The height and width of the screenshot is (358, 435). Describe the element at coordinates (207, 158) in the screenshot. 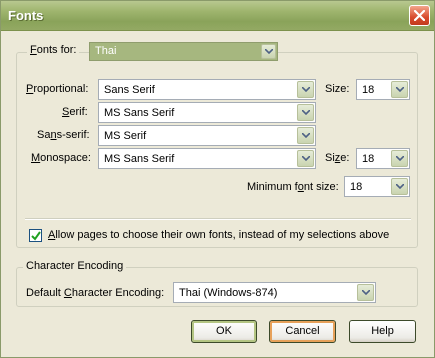

I see `monospace-select: MS Sans Serif` at that location.